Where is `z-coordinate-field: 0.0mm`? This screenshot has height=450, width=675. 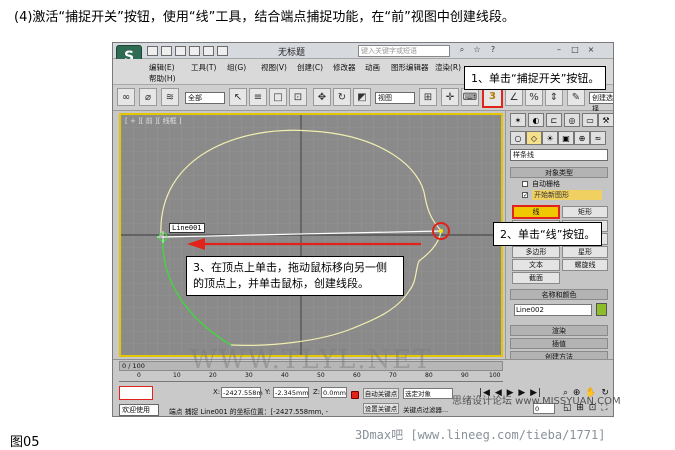
z-coordinate-field: 0.0mm is located at coordinates (334, 392).